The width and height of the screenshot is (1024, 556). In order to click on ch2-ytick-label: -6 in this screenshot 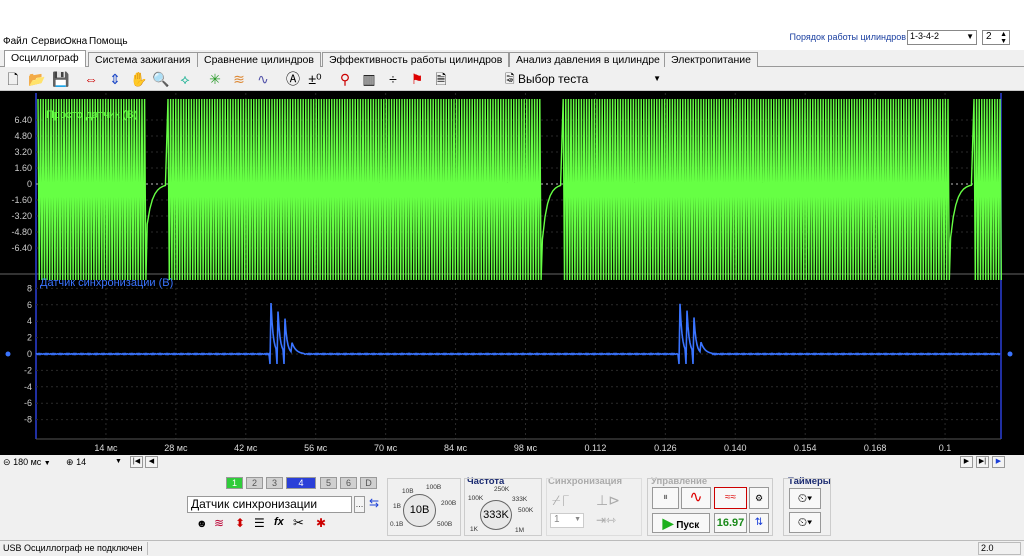, I will do `click(28, 403)`.